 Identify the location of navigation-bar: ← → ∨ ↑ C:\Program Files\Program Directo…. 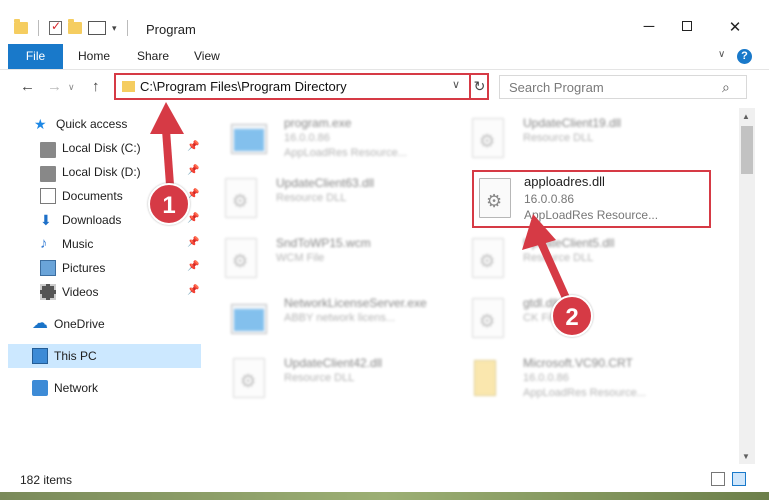
(384, 87).